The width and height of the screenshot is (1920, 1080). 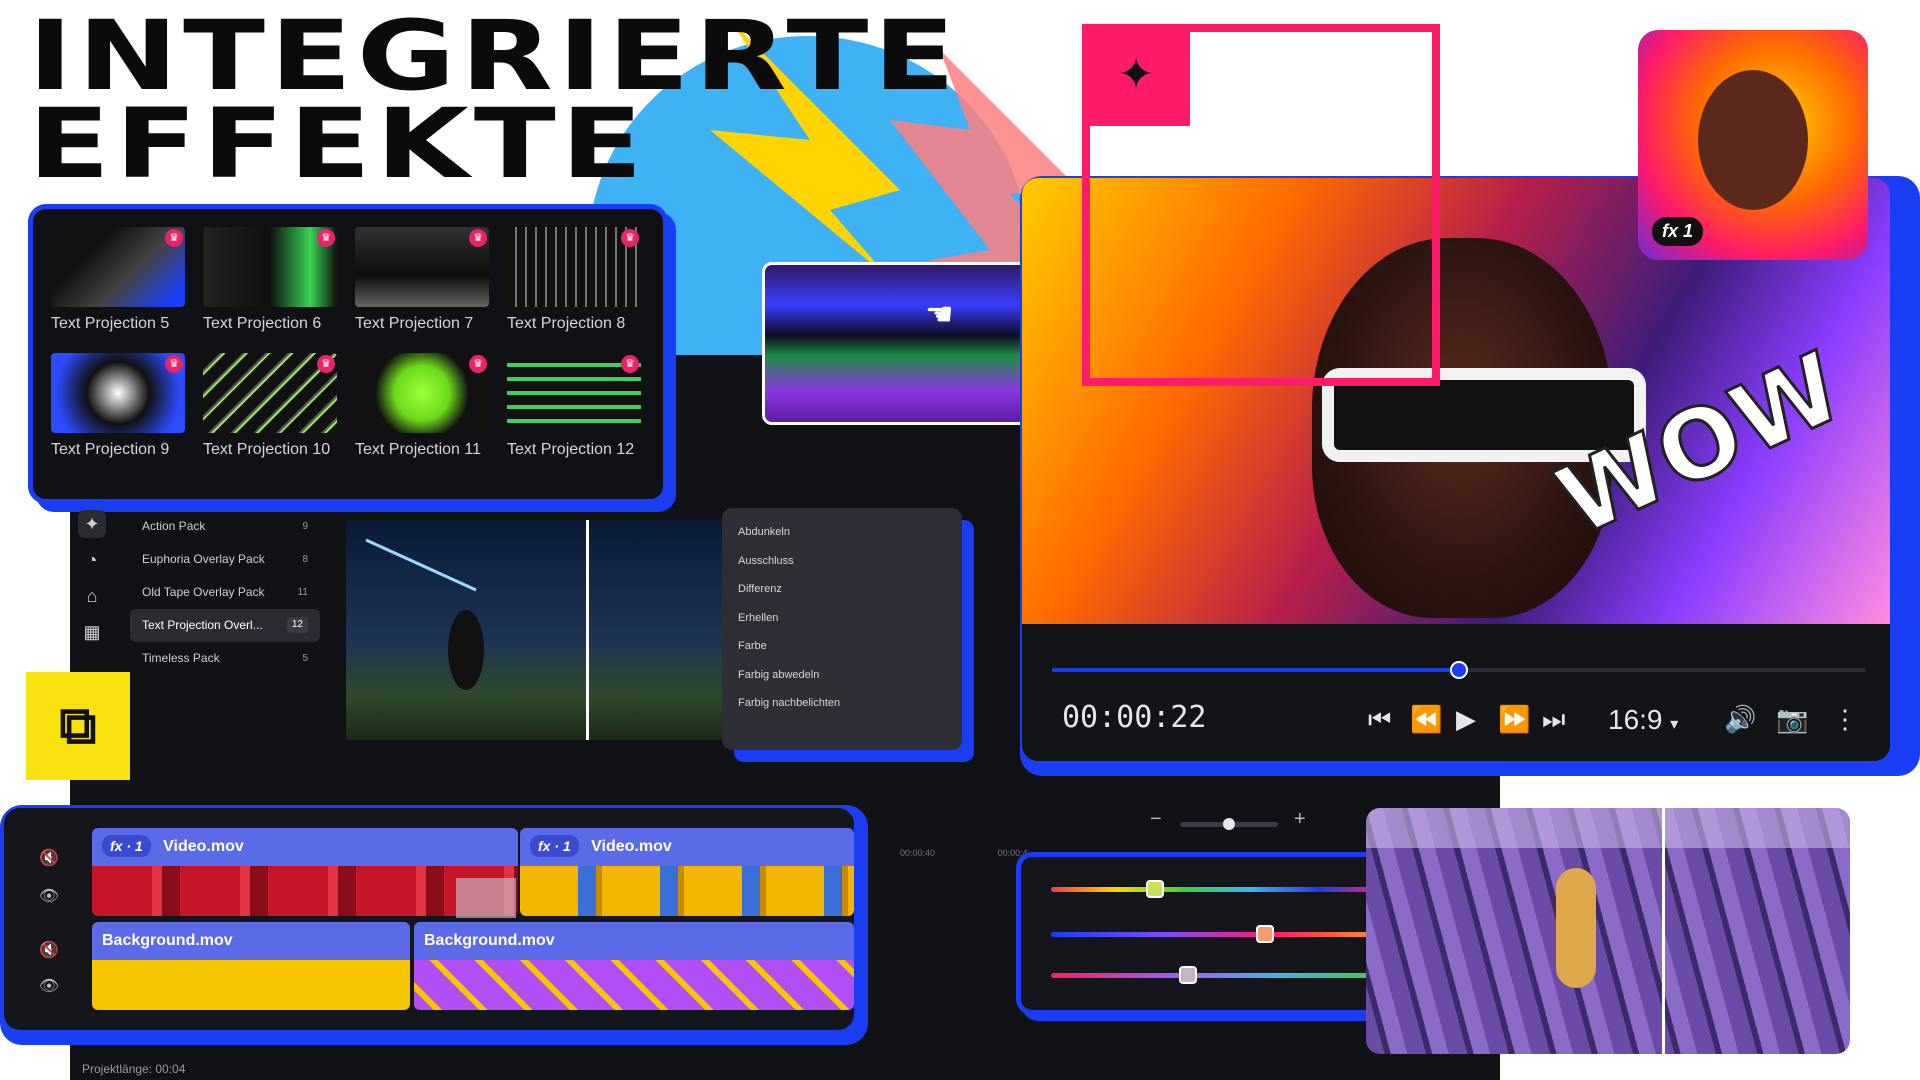 What do you see at coordinates (92, 524) in the screenshot?
I see `effects-icon: ✦` at bounding box center [92, 524].